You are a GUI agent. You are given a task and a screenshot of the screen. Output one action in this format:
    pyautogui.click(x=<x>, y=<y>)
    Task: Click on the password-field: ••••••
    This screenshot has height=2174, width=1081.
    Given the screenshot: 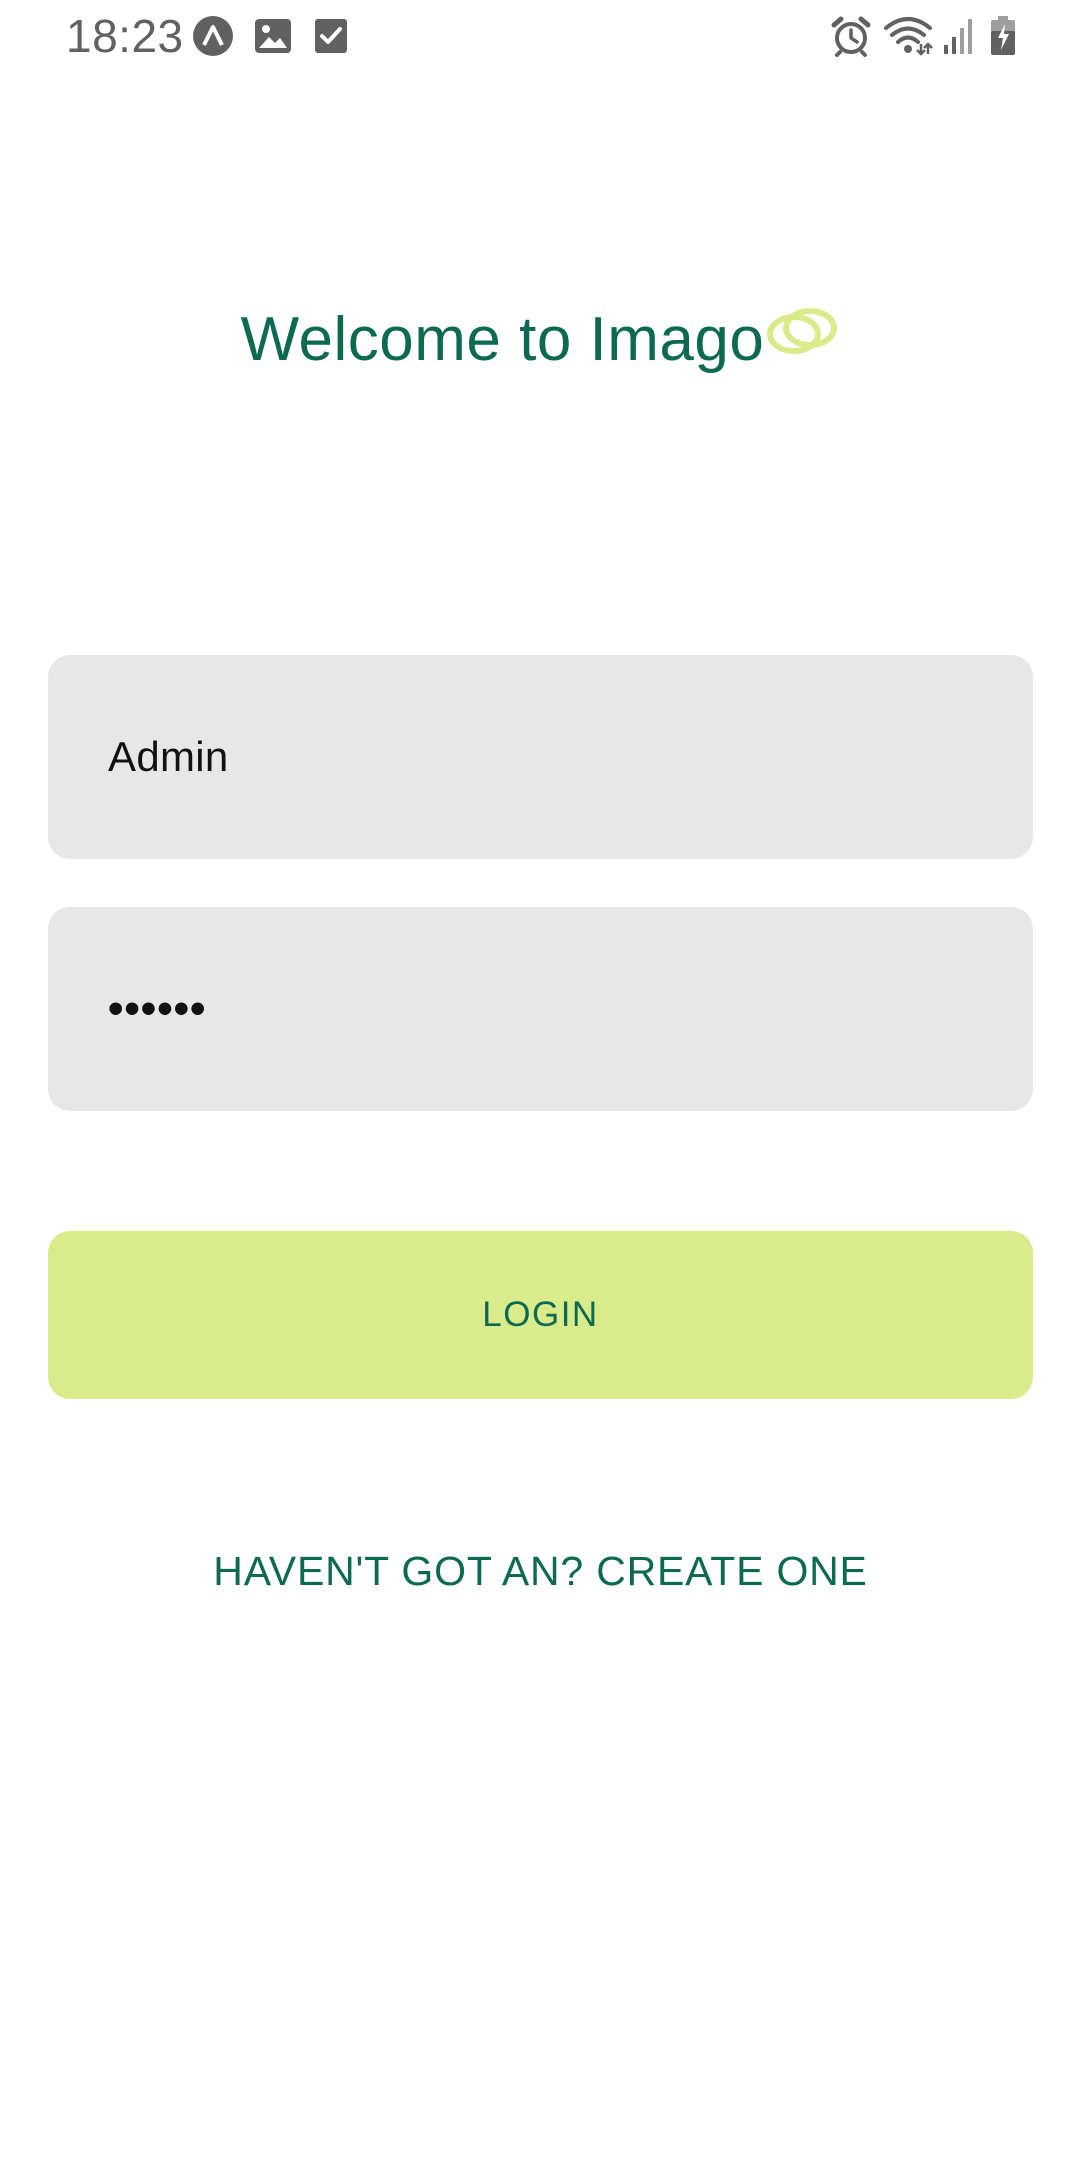 What is the action you would take?
    pyautogui.click(x=540, y=1009)
    